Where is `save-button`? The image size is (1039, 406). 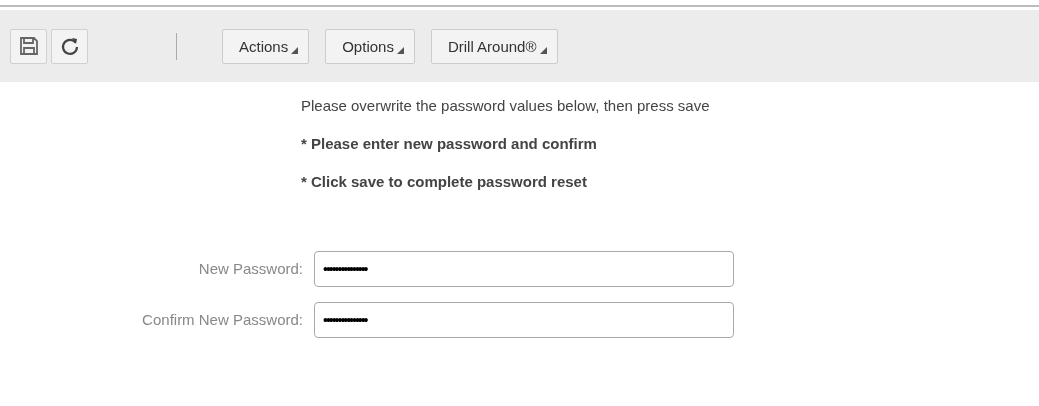
save-button is located at coordinates (28, 46).